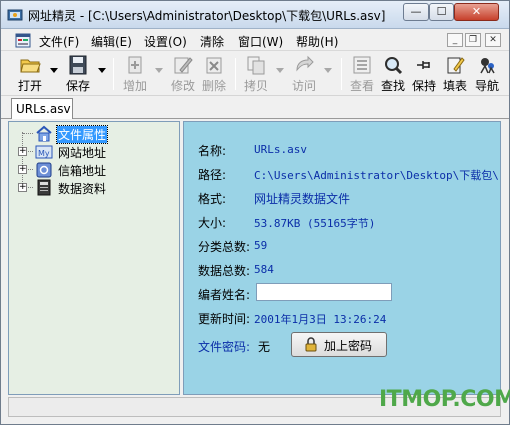 The image size is (510, 425). Describe the element at coordinates (224, 271) in the screenshot. I see `records-count-label: 数据总数:` at that location.